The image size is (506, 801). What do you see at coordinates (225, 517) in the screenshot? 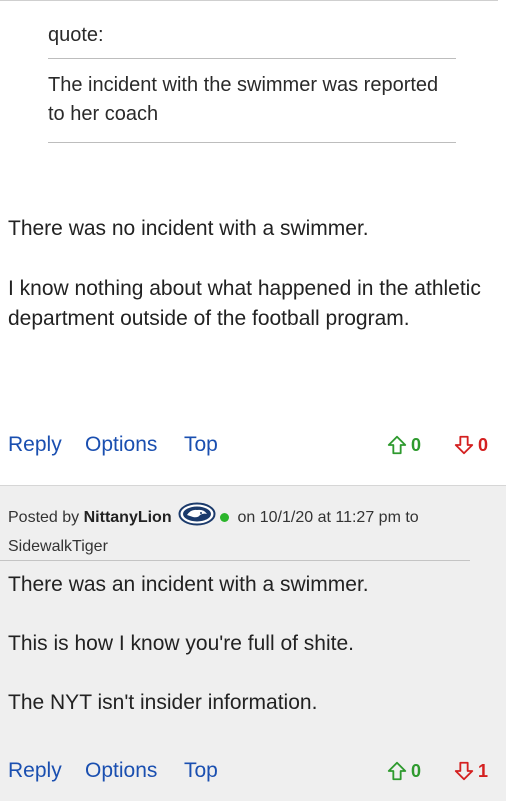
I see `online-status-dot` at bounding box center [225, 517].